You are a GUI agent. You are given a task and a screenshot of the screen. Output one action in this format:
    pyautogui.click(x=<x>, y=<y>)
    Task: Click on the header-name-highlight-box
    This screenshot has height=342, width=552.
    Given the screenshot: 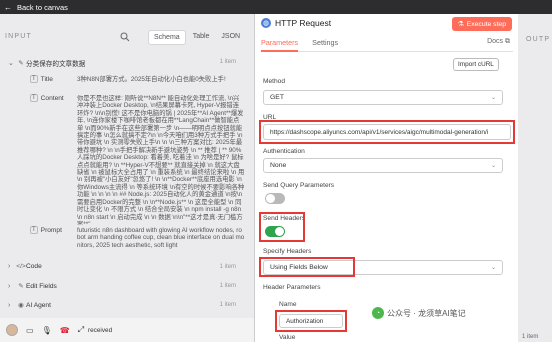 What is the action you would take?
    pyautogui.click(x=311, y=321)
    